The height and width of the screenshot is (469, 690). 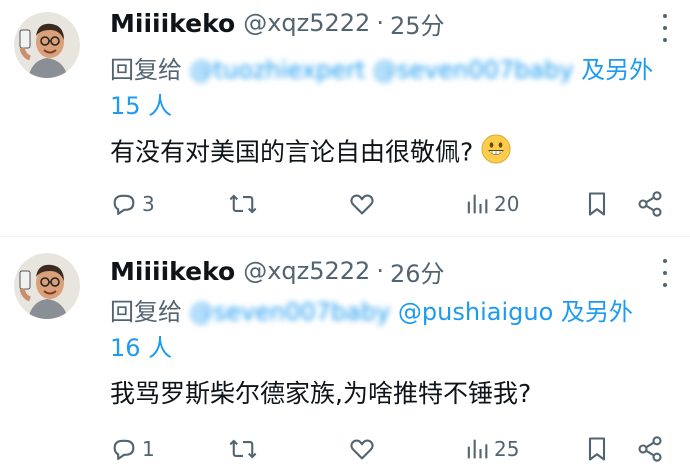 I want to click on views-count: 20, so click(x=507, y=204).